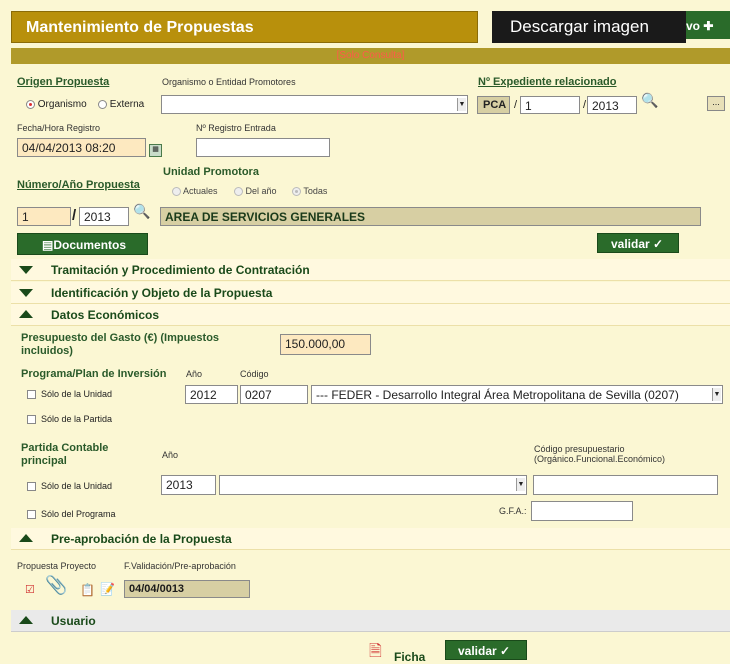  I want to click on section-usuario: Usuario, so click(370, 621).